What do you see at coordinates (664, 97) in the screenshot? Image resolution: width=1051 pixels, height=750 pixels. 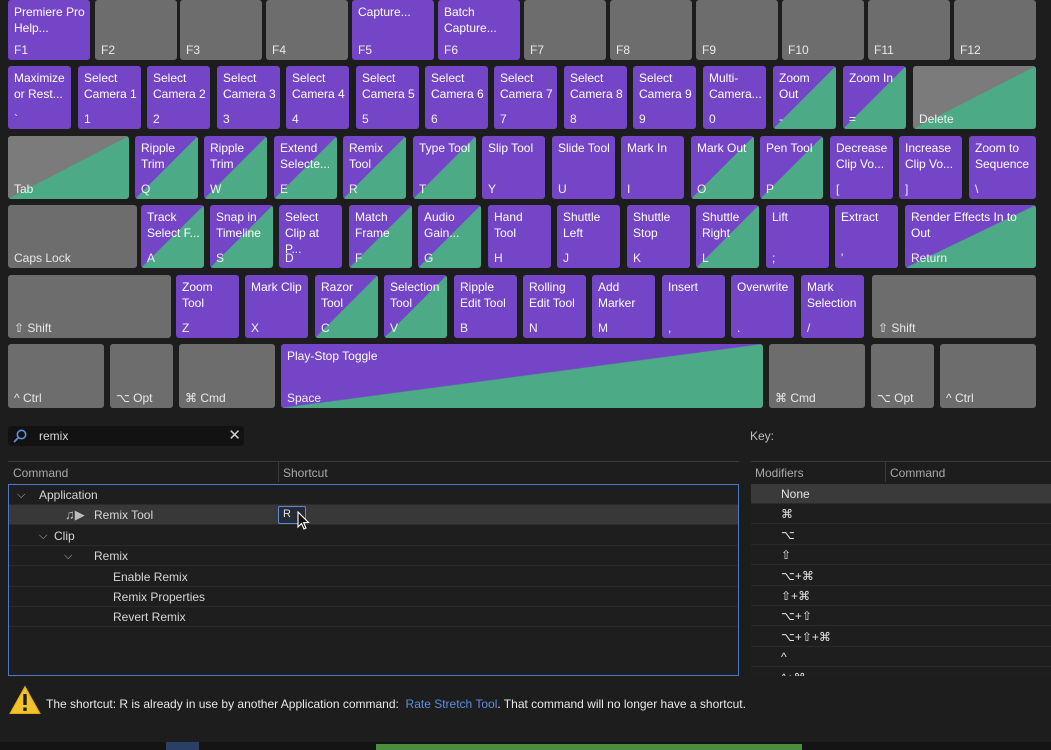 I see `key-9: Select Camera 9 9` at bounding box center [664, 97].